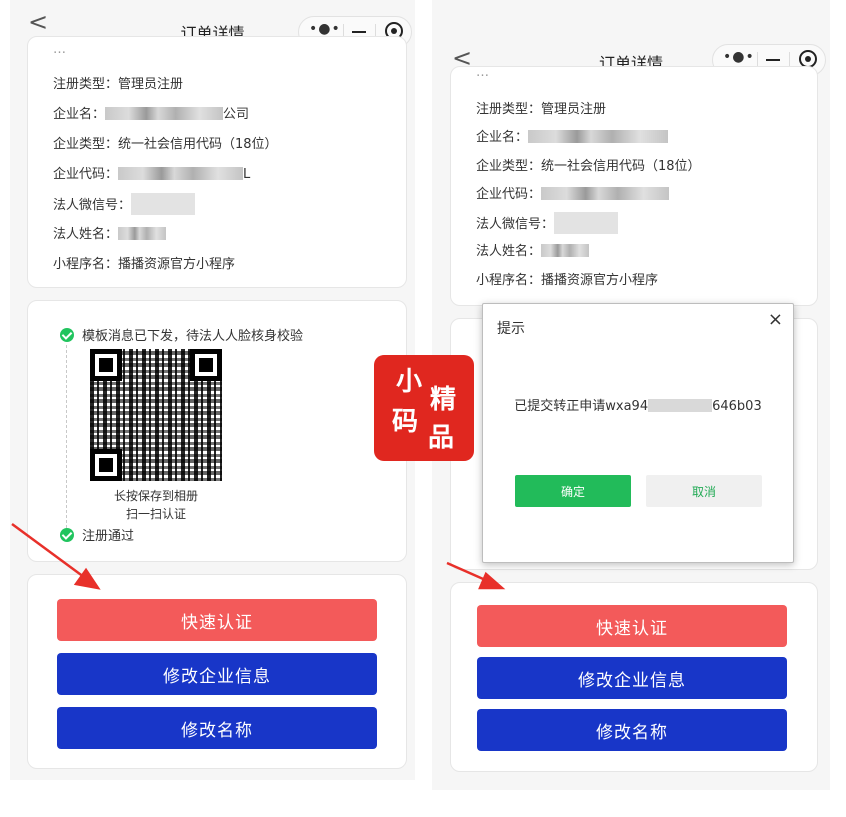 The width and height of the screenshot is (846, 817). Describe the element at coordinates (155, 514) in the screenshot. I see `qr-caption-scan: 扫一扫认证` at that location.